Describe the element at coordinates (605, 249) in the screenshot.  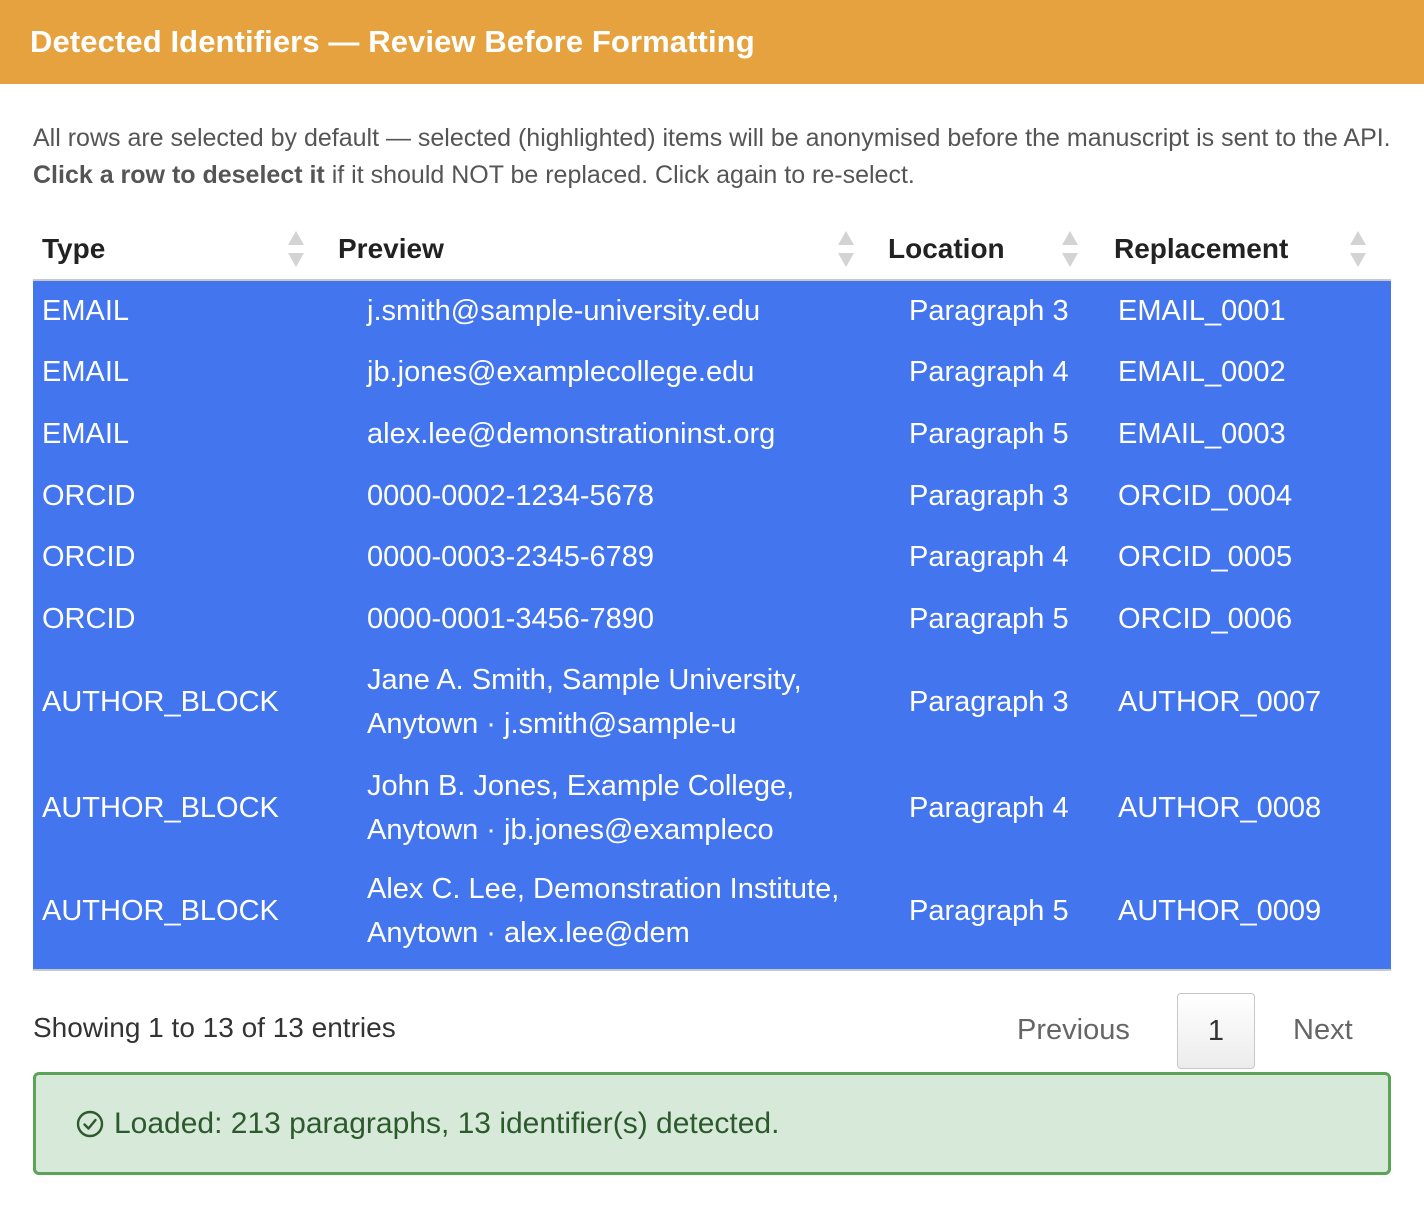
I see `column-header-preview: Preview` at that location.